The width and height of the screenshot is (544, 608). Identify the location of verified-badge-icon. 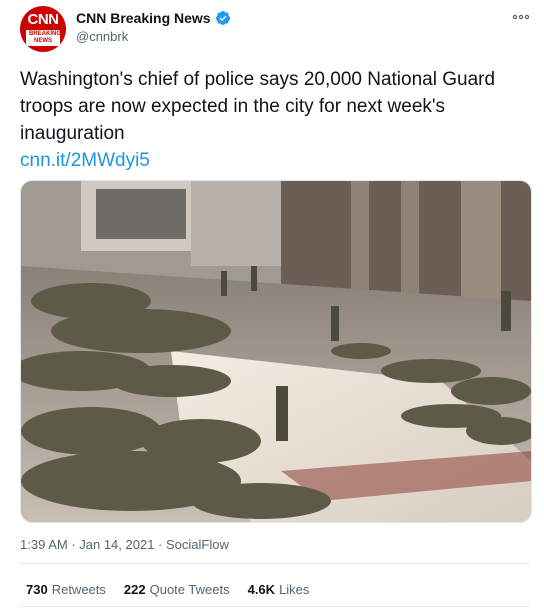
(222, 18).